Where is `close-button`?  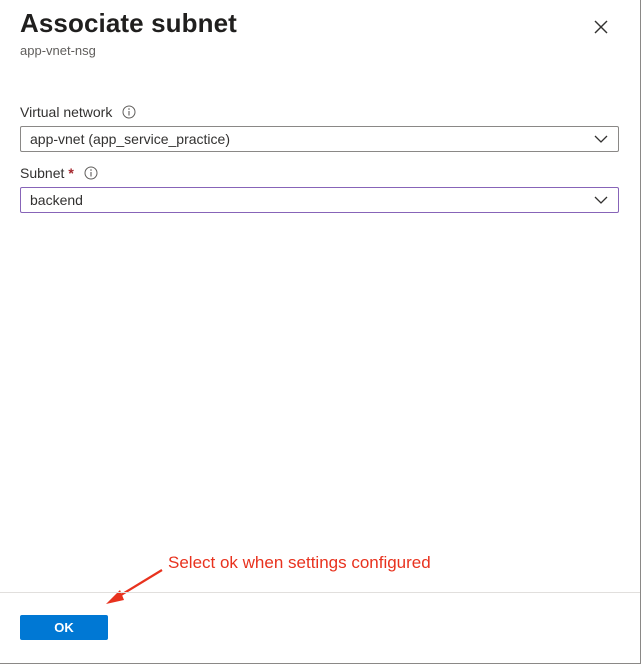 close-button is located at coordinates (601, 27).